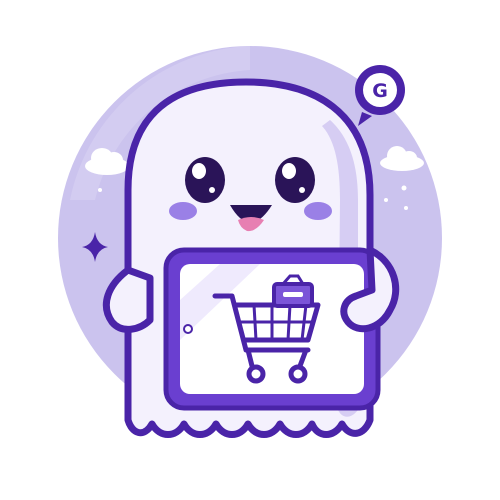  Describe the element at coordinates (205, 180) in the screenshot. I see `left-eye` at that location.